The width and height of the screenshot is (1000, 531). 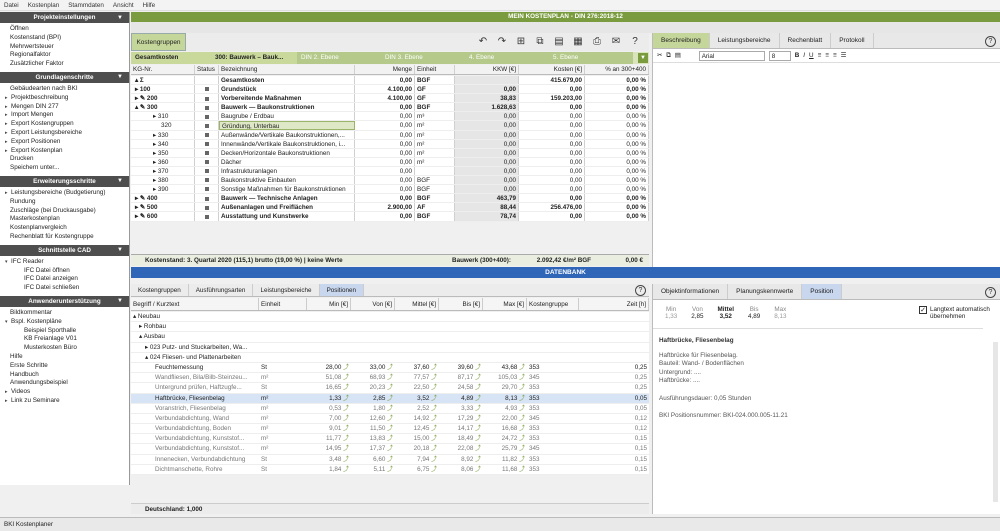 I want to click on column-header: Einheit, so click(x=435, y=69).